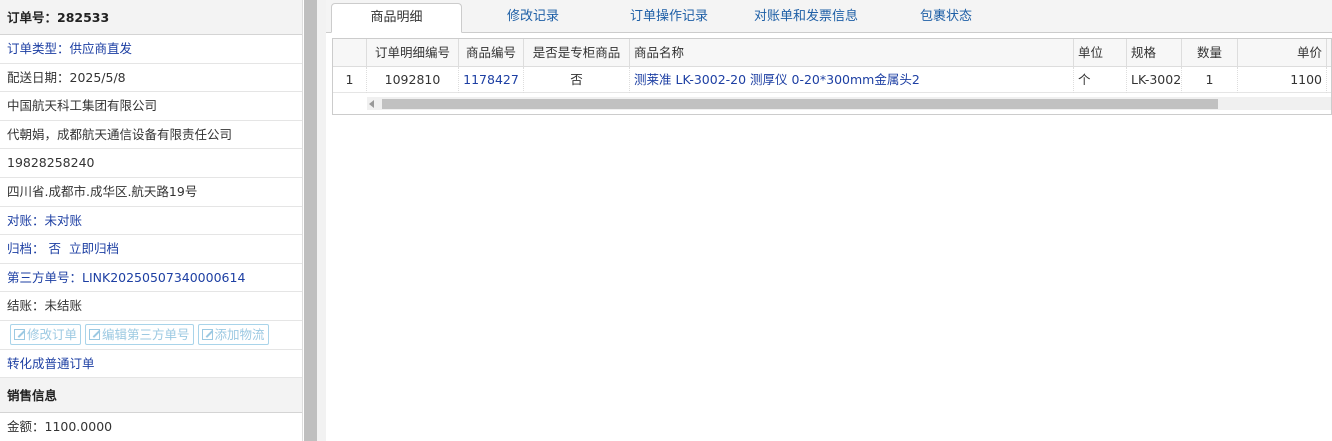 This screenshot has height=441, width=1332. Describe the element at coordinates (1154, 53) in the screenshot. I see `header-spec: 规格` at that location.